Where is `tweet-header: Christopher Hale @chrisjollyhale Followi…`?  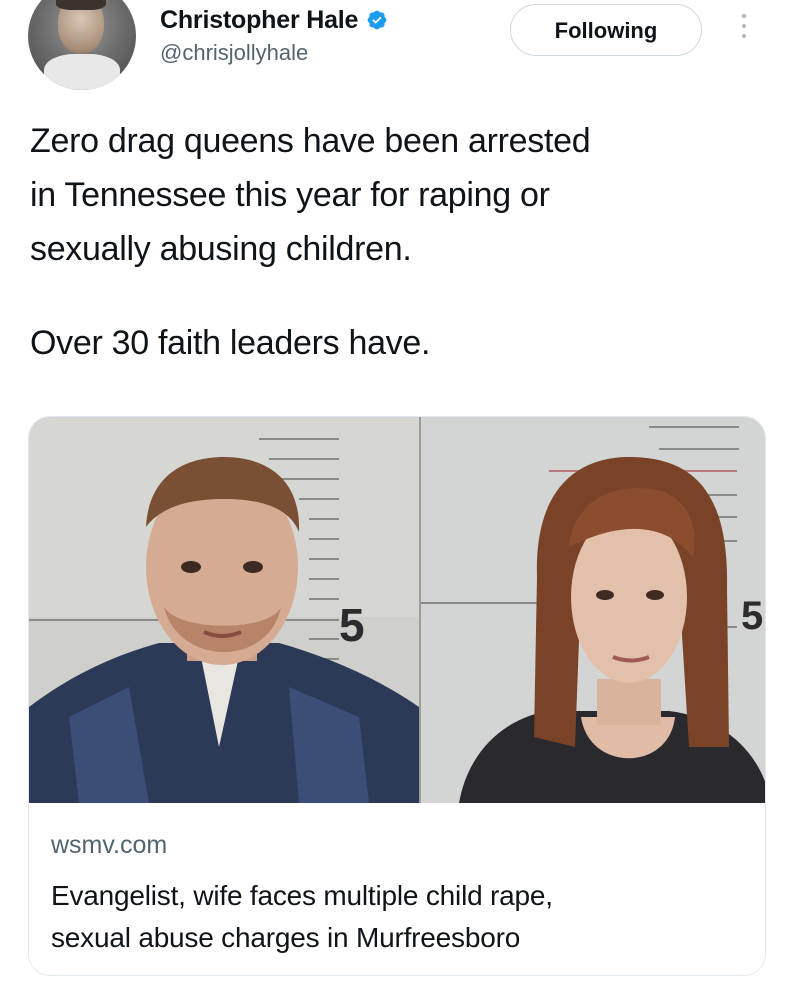 tweet-header: Christopher Hale @chrisjollyhale Followi… is located at coordinates (397, 50).